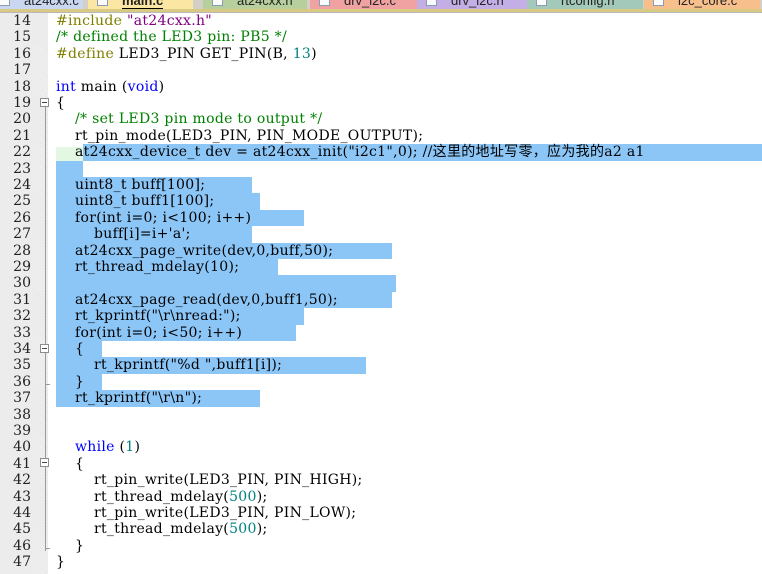  I want to click on line-number: 45, so click(22, 529).